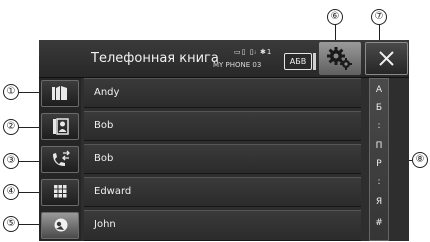  I want to click on page-title: Телефонная книга, so click(155, 58).